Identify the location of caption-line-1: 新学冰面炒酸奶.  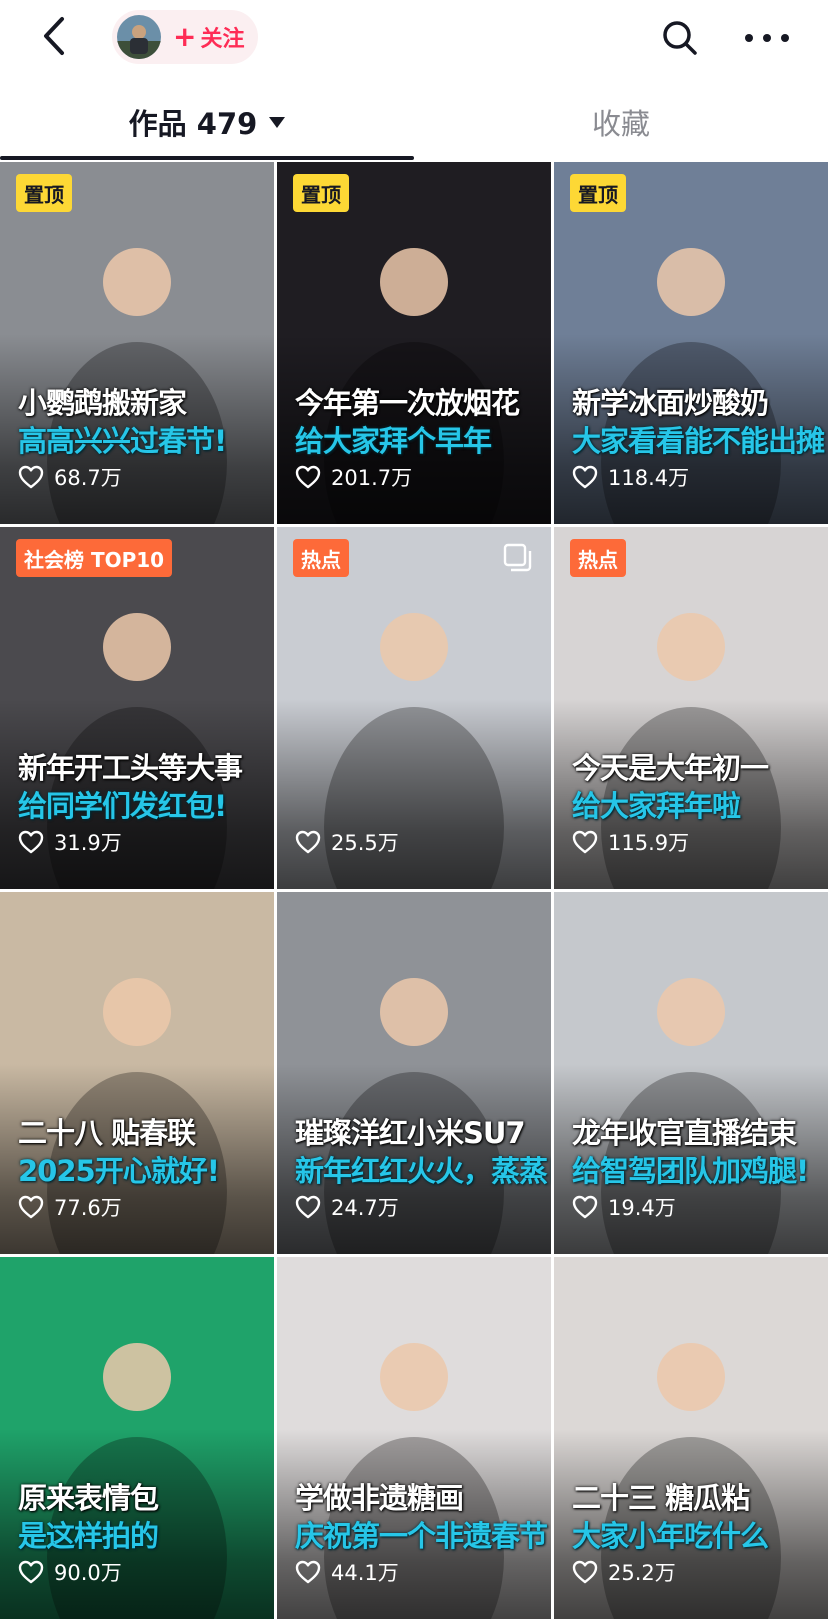
(670, 403).